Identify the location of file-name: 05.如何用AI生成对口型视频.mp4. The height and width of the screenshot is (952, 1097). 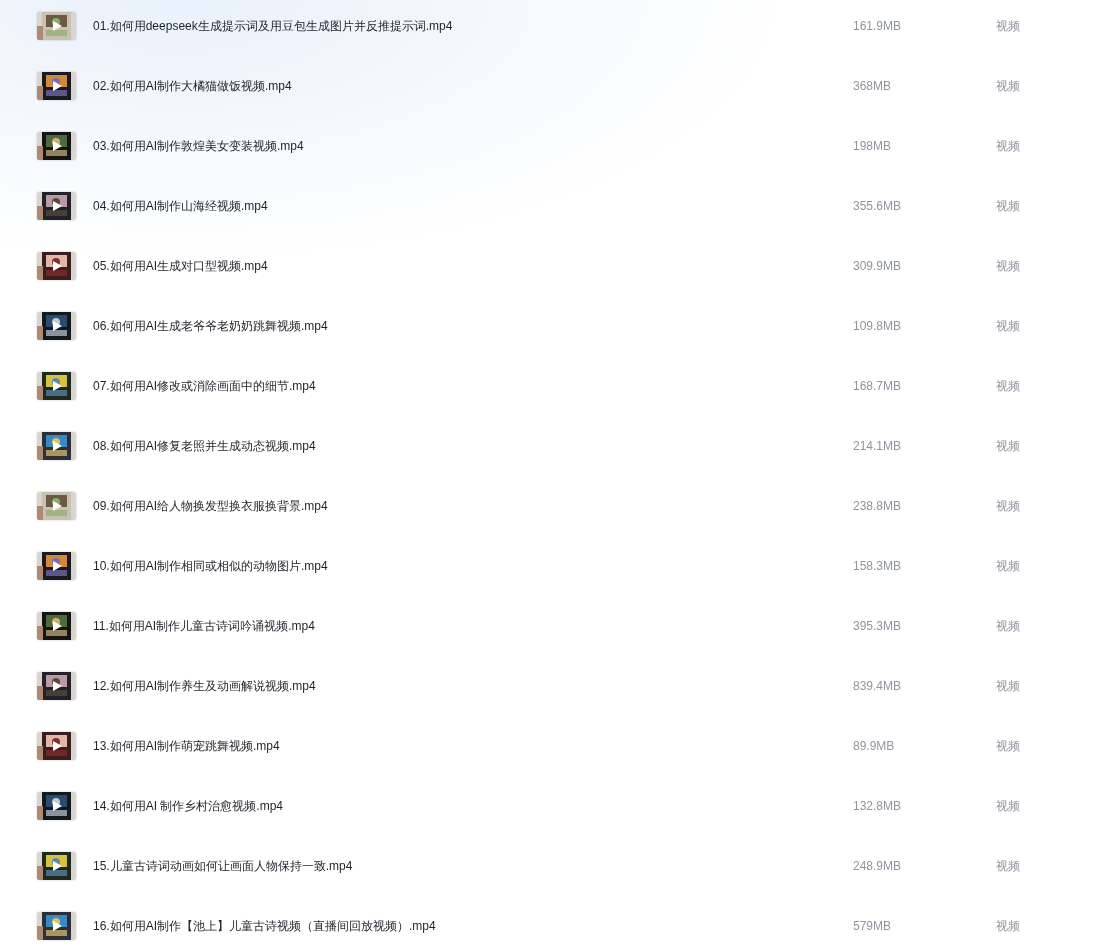
(473, 266).